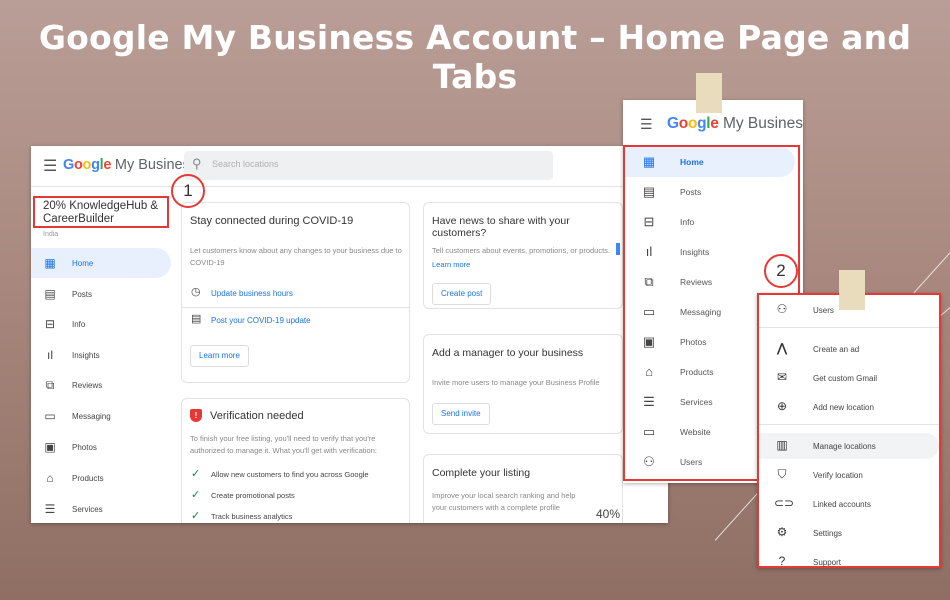 This screenshot has width=950, height=600. I want to click on option-label: Verify location, so click(838, 475).